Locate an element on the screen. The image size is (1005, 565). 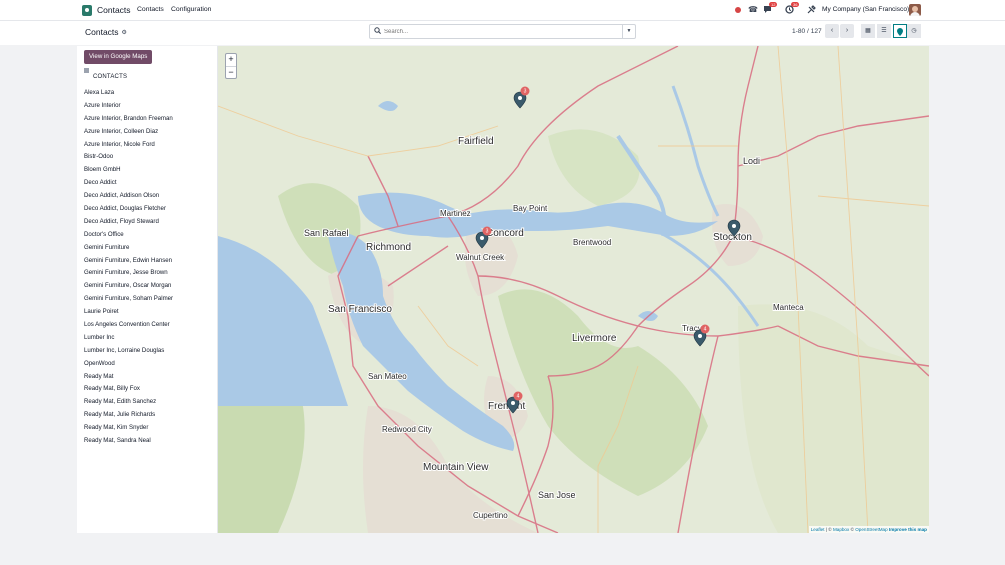
contacts-header-label: CONTACTS is located at coordinates (110, 77).